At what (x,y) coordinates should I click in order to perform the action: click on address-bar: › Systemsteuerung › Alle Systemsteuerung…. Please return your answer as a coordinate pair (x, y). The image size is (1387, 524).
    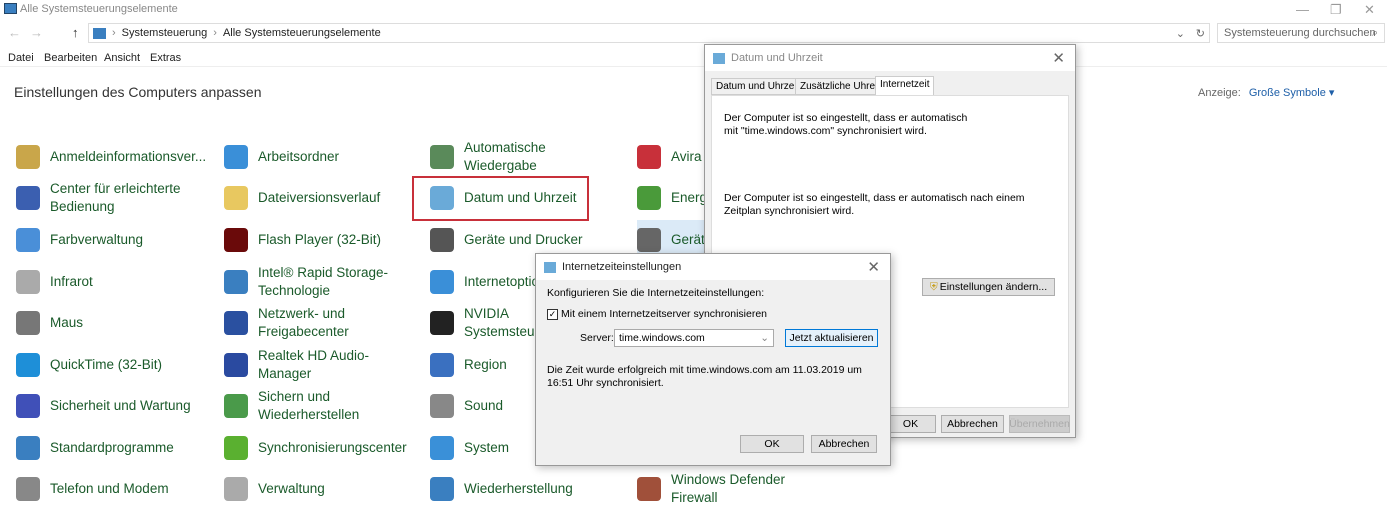
    Looking at the image, I should click on (649, 33).